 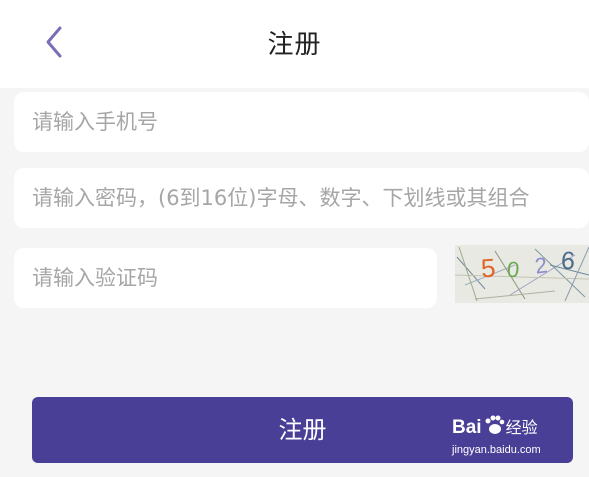 What do you see at coordinates (234, 278) in the screenshot?
I see `captcha-input` at bounding box center [234, 278].